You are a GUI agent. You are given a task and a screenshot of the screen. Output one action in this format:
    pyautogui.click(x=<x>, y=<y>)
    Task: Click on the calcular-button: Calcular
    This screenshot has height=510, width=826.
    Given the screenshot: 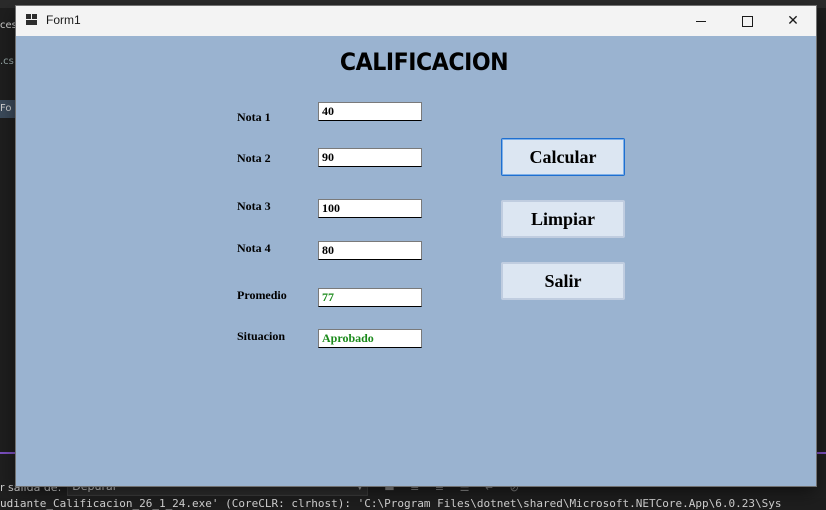 What is the action you would take?
    pyautogui.click(x=563, y=157)
    